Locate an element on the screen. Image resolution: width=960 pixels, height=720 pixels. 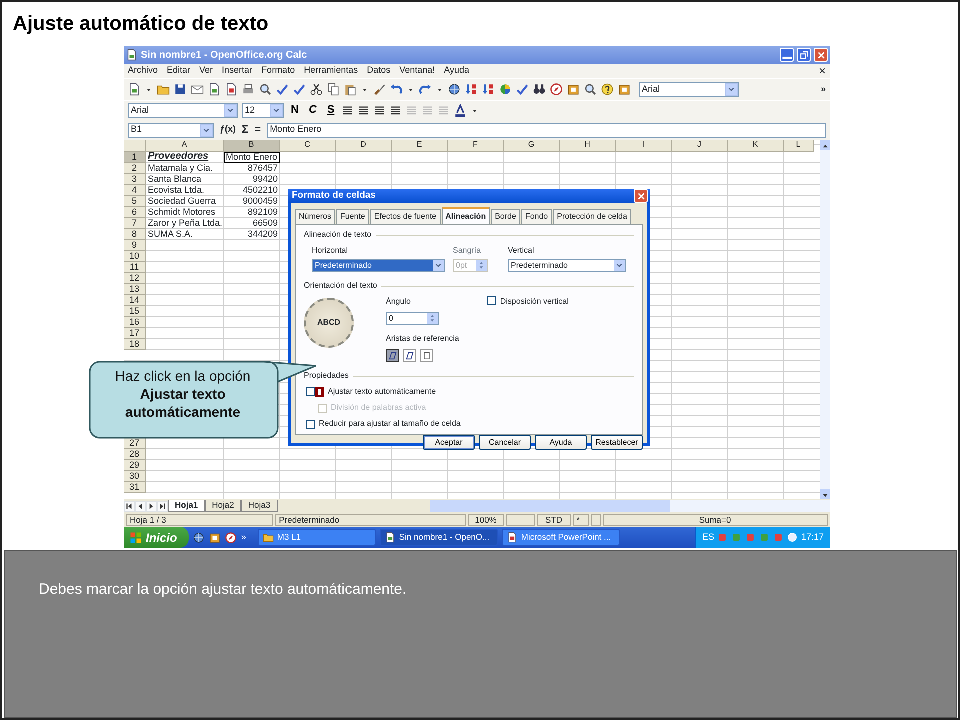
sheet-tab: Hoja3 is located at coordinates (259, 506).